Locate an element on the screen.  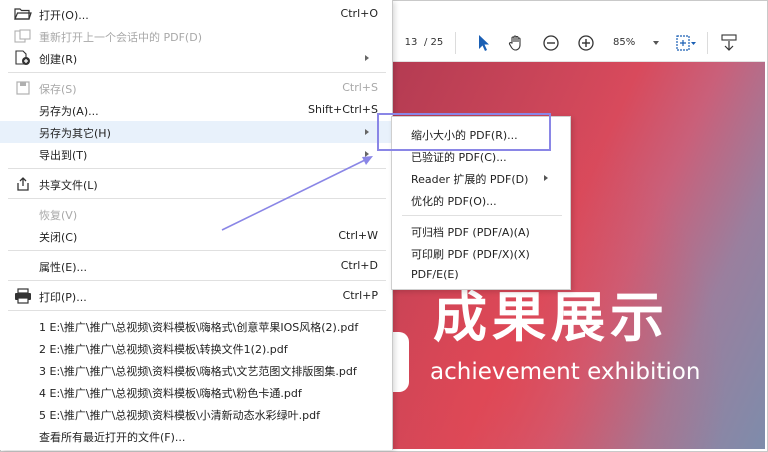
annotation-arrow-icon is located at coordinates (297, 193).